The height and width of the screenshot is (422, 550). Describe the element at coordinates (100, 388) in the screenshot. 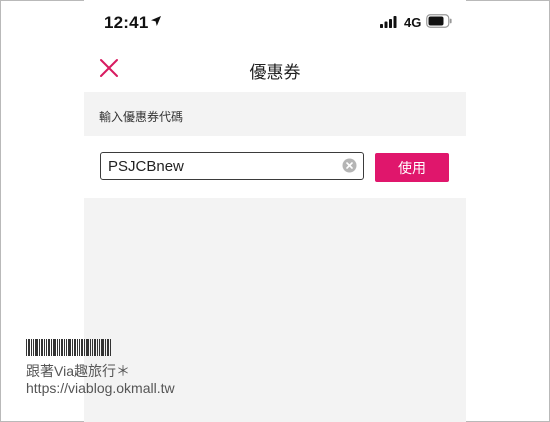

I see `watermark-url: https://viablog.okmall.tw` at that location.